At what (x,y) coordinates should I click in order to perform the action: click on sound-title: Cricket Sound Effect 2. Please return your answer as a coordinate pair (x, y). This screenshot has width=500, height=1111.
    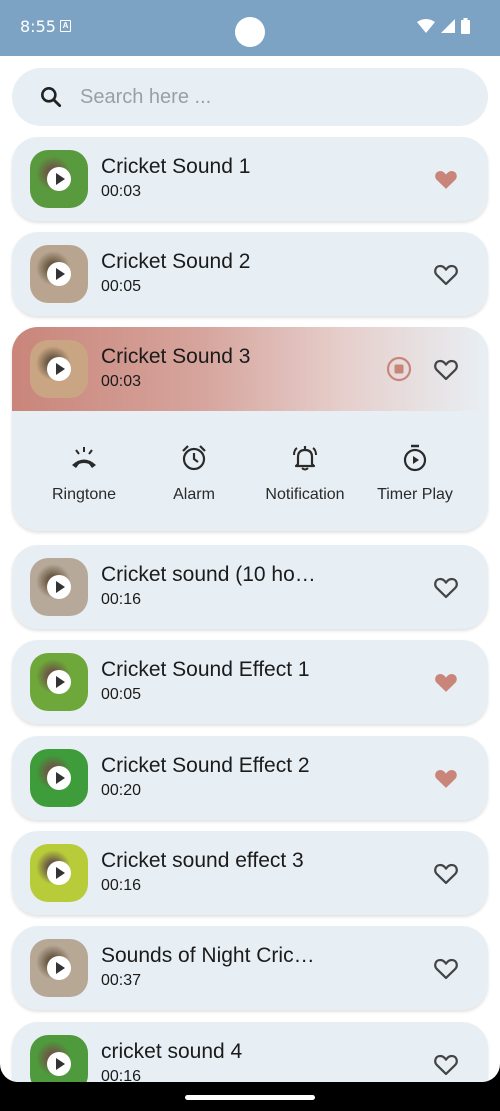
    Looking at the image, I should click on (205, 765).